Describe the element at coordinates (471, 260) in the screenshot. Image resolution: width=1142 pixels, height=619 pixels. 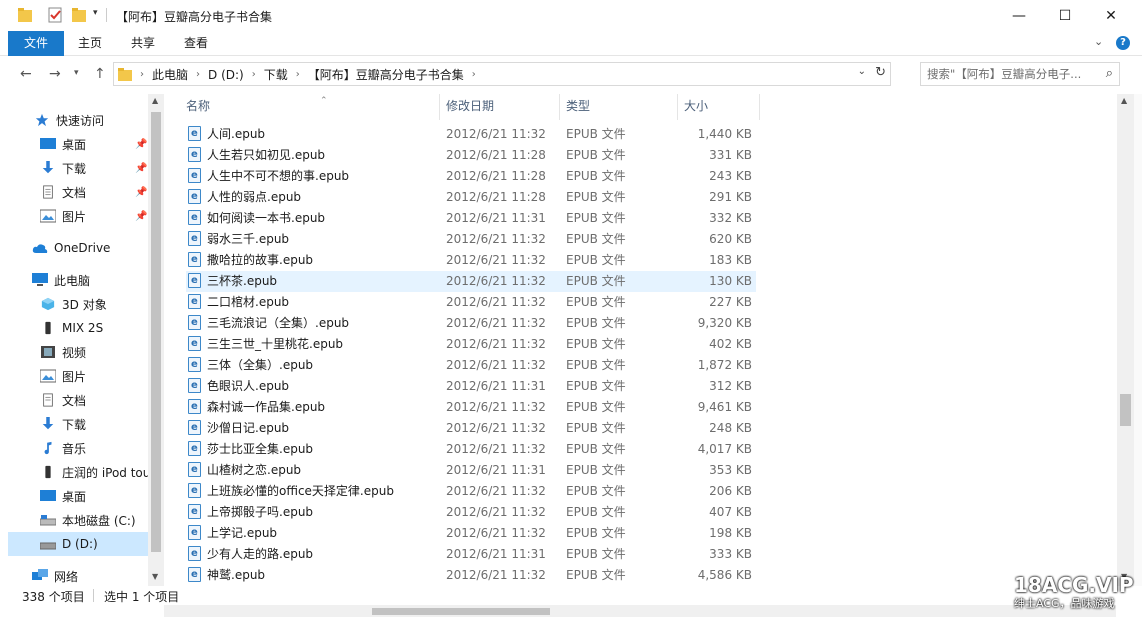
I see `file-row: 撒哈拉的故事.epub 2012/6/21 11:32 EPUB 文件 183 KB` at that location.